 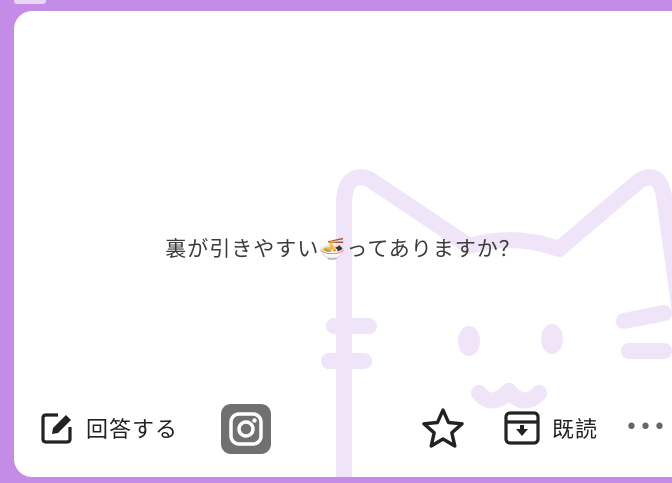 I want to click on question-text: 裏が引きやすい🍜ってありますか？, so click(x=343, y=249).